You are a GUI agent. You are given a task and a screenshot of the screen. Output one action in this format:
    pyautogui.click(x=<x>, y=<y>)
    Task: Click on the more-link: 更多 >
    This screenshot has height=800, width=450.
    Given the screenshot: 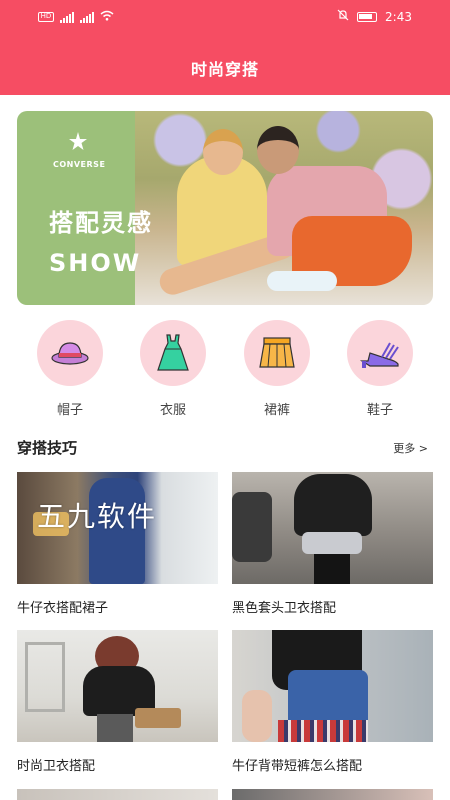 What is the action you would take?
    pyautogui.click(x=410, y=448)
    